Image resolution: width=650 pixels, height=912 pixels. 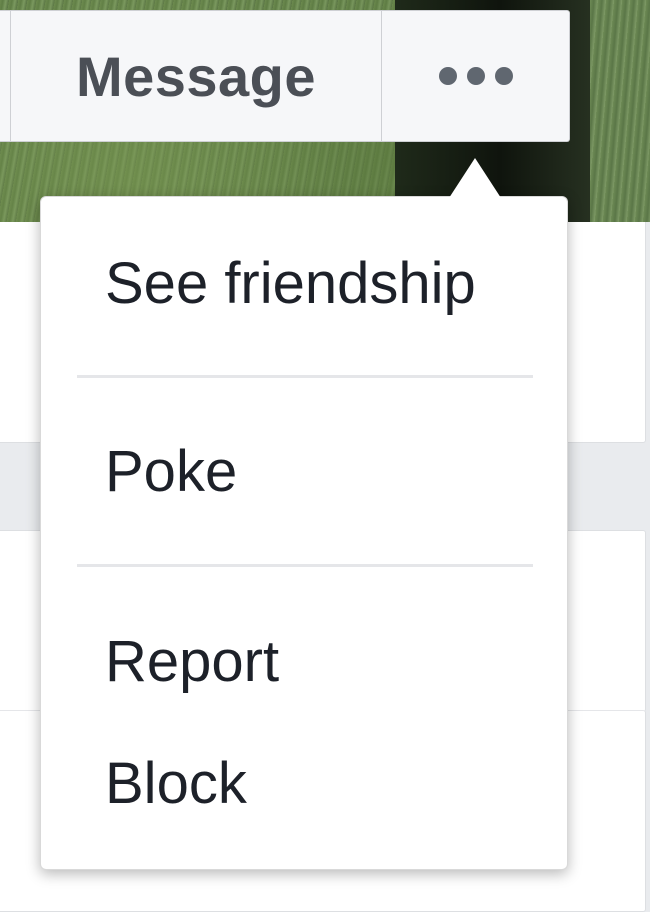 I want to click on previous-action-button, so click(x=5, y=76).